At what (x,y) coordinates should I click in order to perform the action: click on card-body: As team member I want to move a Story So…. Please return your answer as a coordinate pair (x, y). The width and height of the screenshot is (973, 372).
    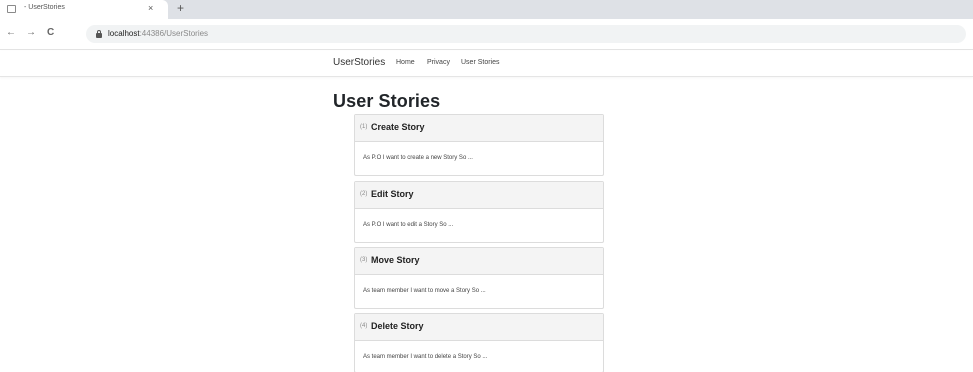
    Looking at the image, I should click on (479, 291).